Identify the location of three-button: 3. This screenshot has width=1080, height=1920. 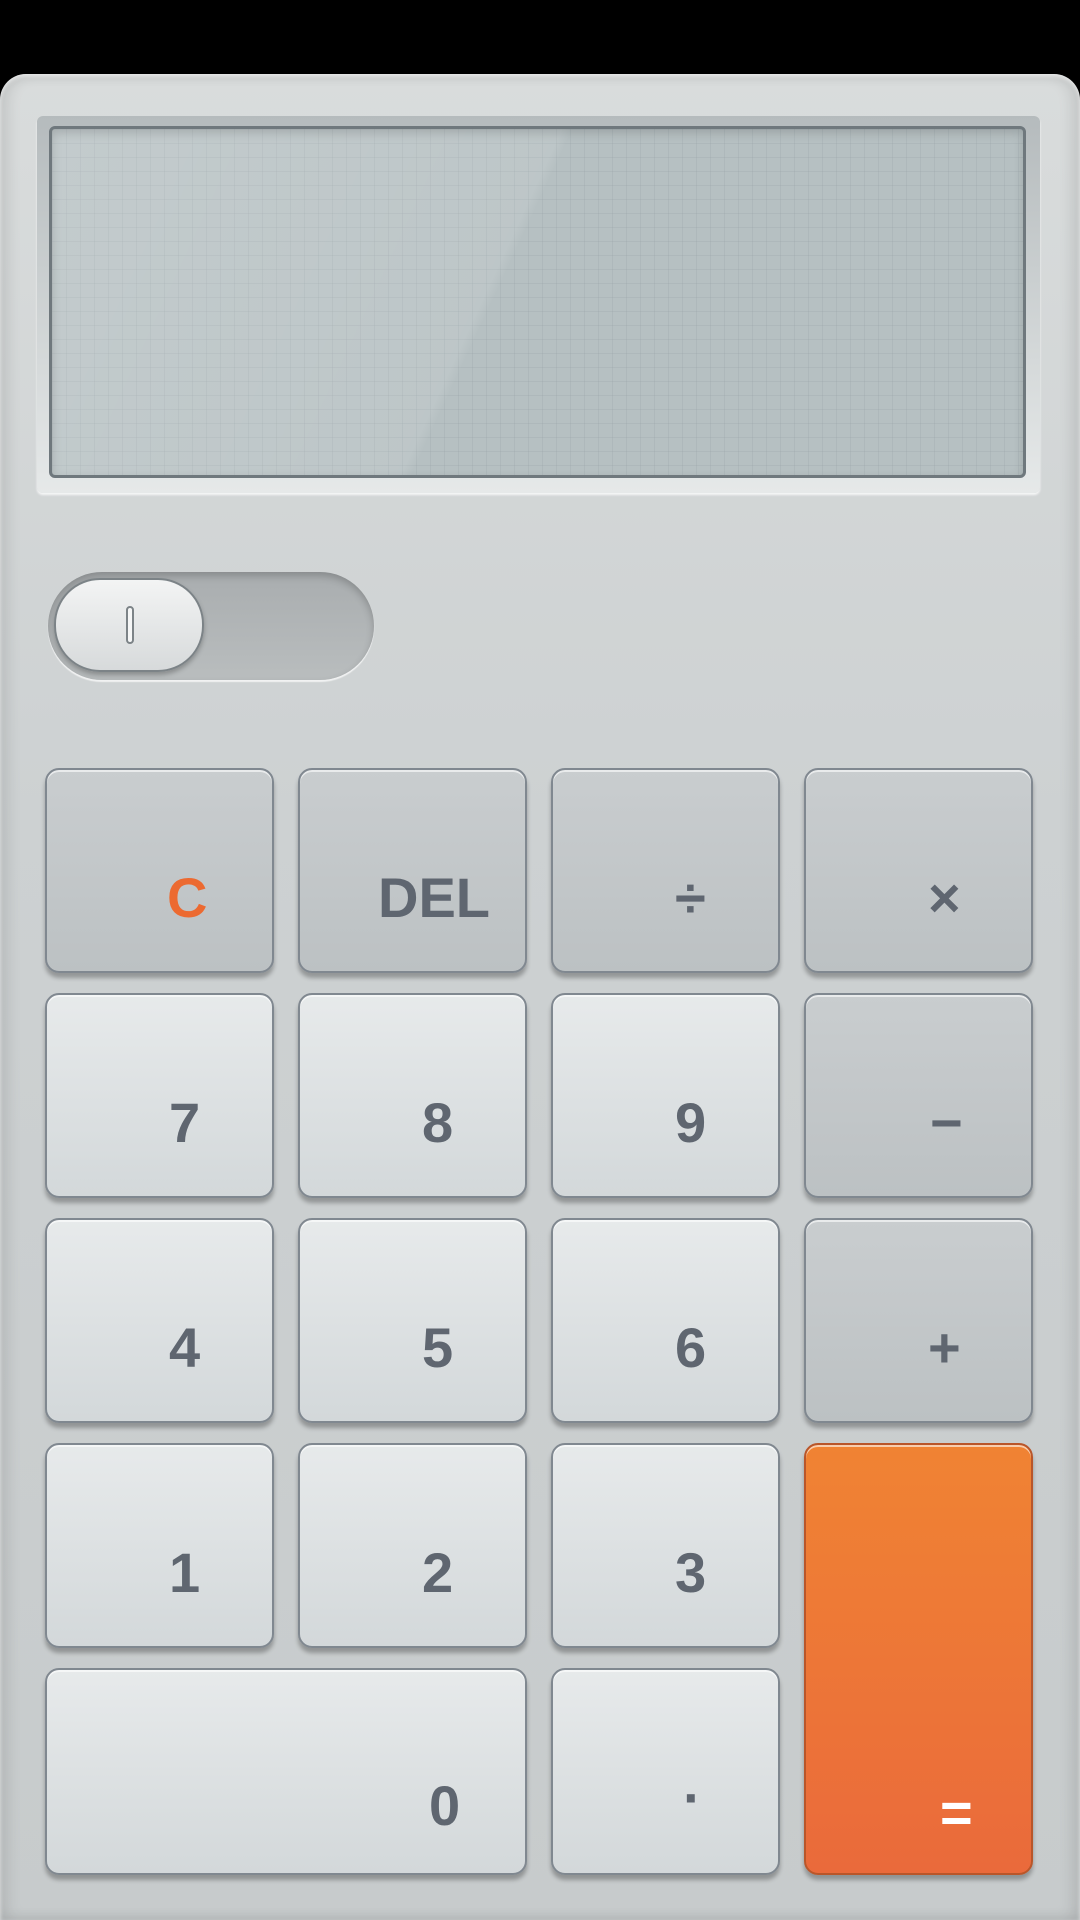
(665, 1545).